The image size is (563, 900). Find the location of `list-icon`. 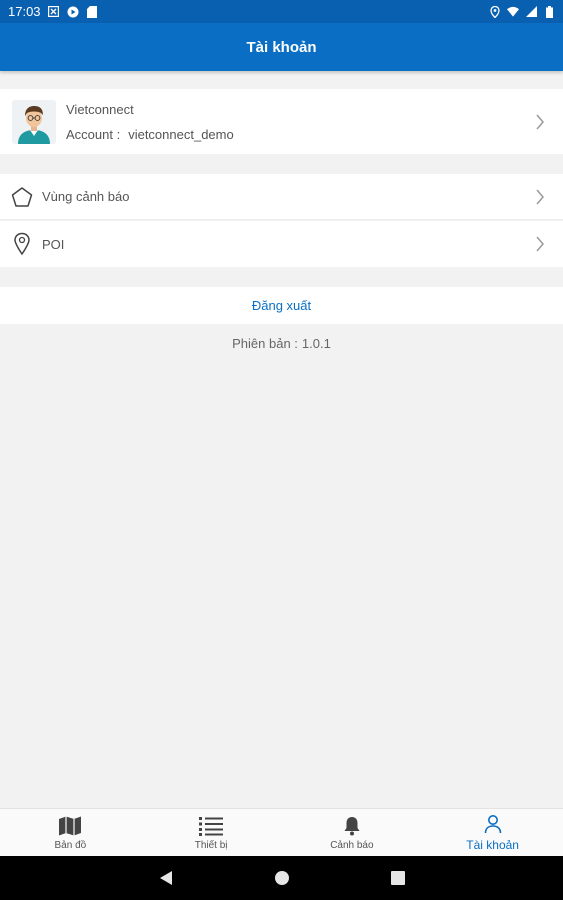

list-icon is located at coordinates (211, 826).